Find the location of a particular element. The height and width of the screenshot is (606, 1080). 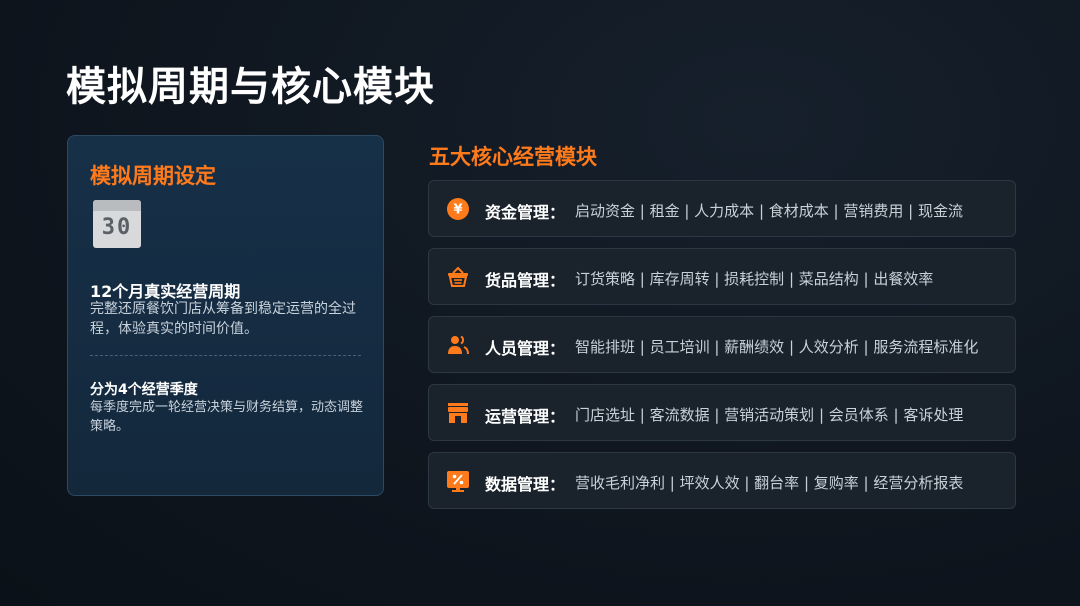

module-items: 订货策略 | 库存周转 | 损耗控制 | 菜品结构 | 出餐效率 is located at coordinates (754, 279).